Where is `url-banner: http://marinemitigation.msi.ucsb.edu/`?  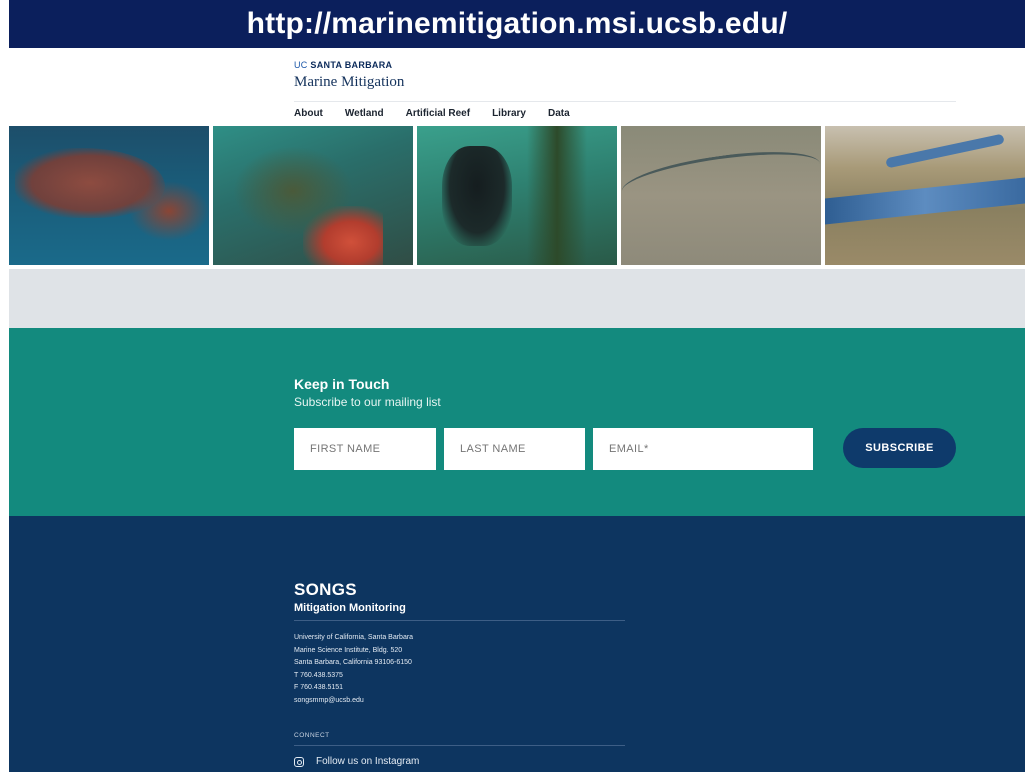
url-banner: http://marinemitigation.msi.ucsb.edu/ is located at coordinates (517, 24).